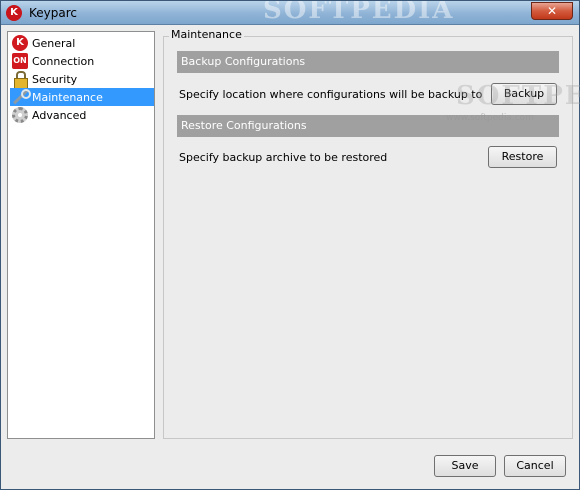  I want to click on sidebar-item-label: Advanced, so click(59, 115).